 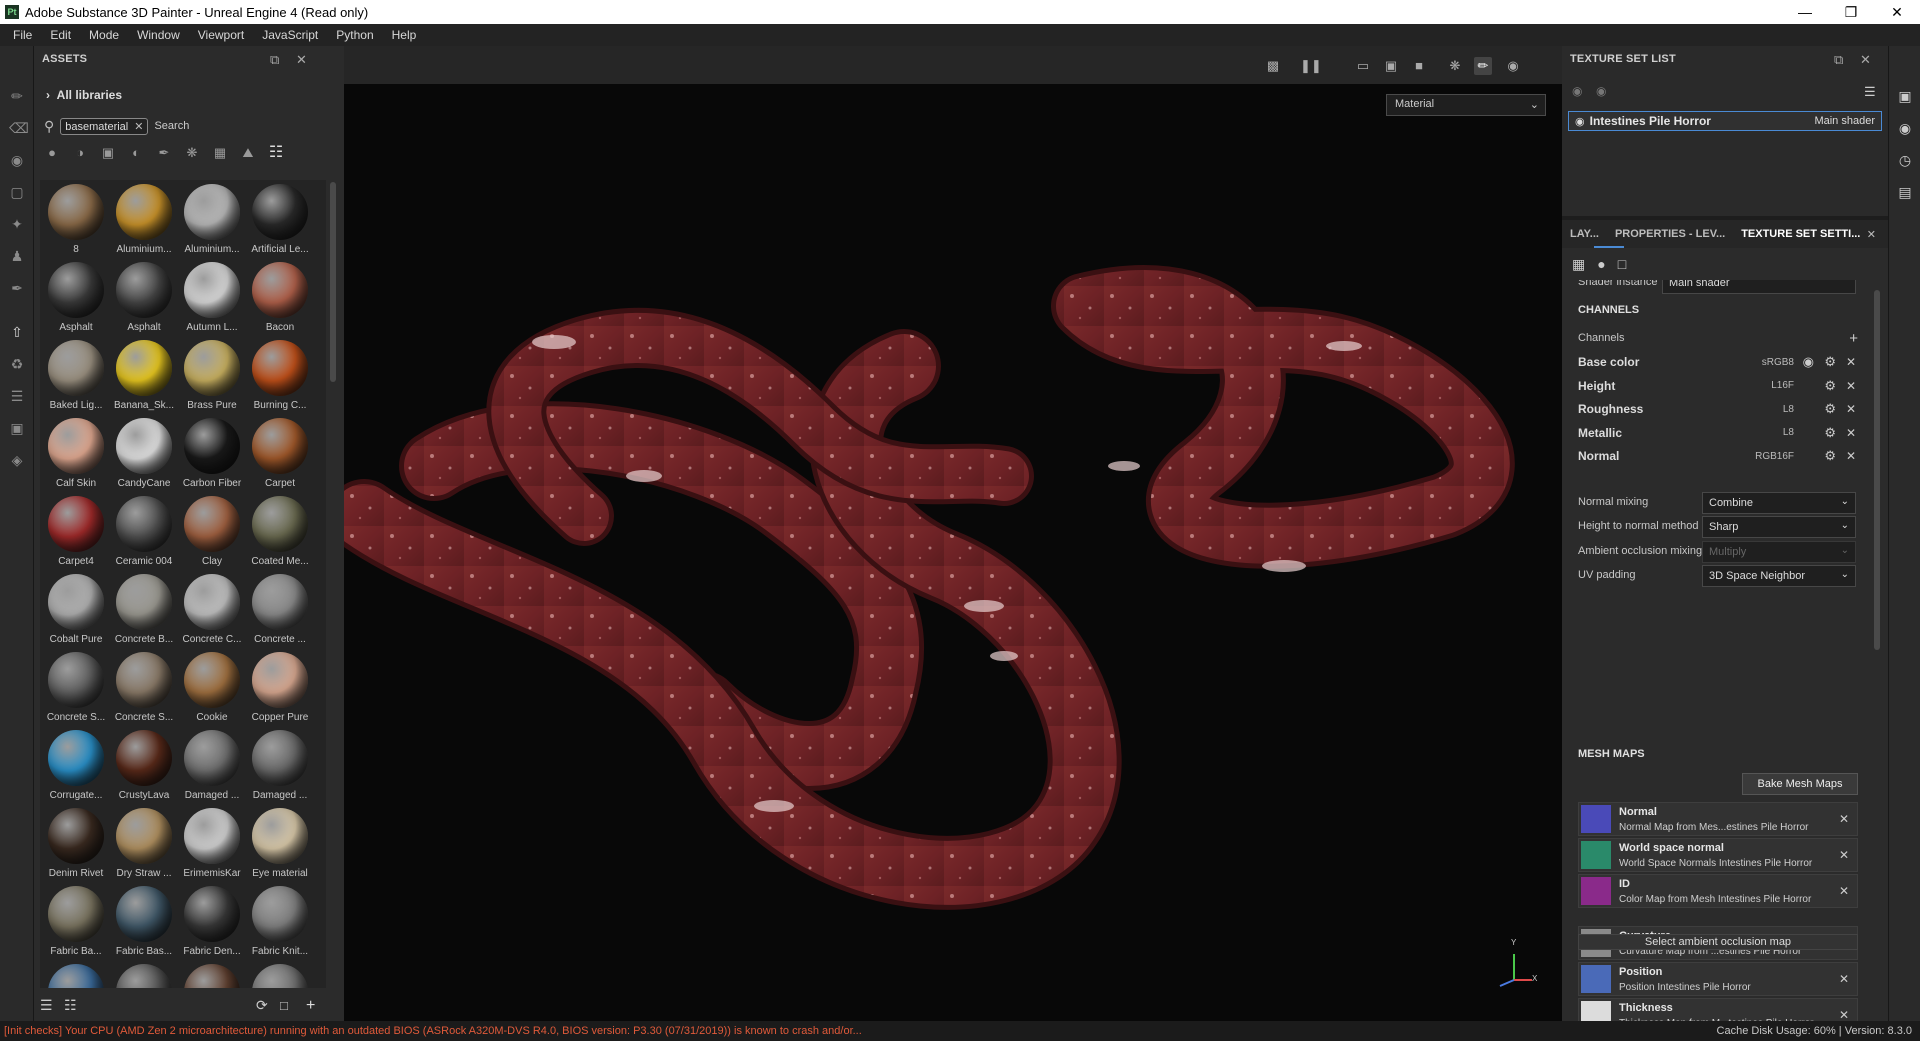 I want to click on environment-filter-icon: ⛰, so click(x=248, y=153).